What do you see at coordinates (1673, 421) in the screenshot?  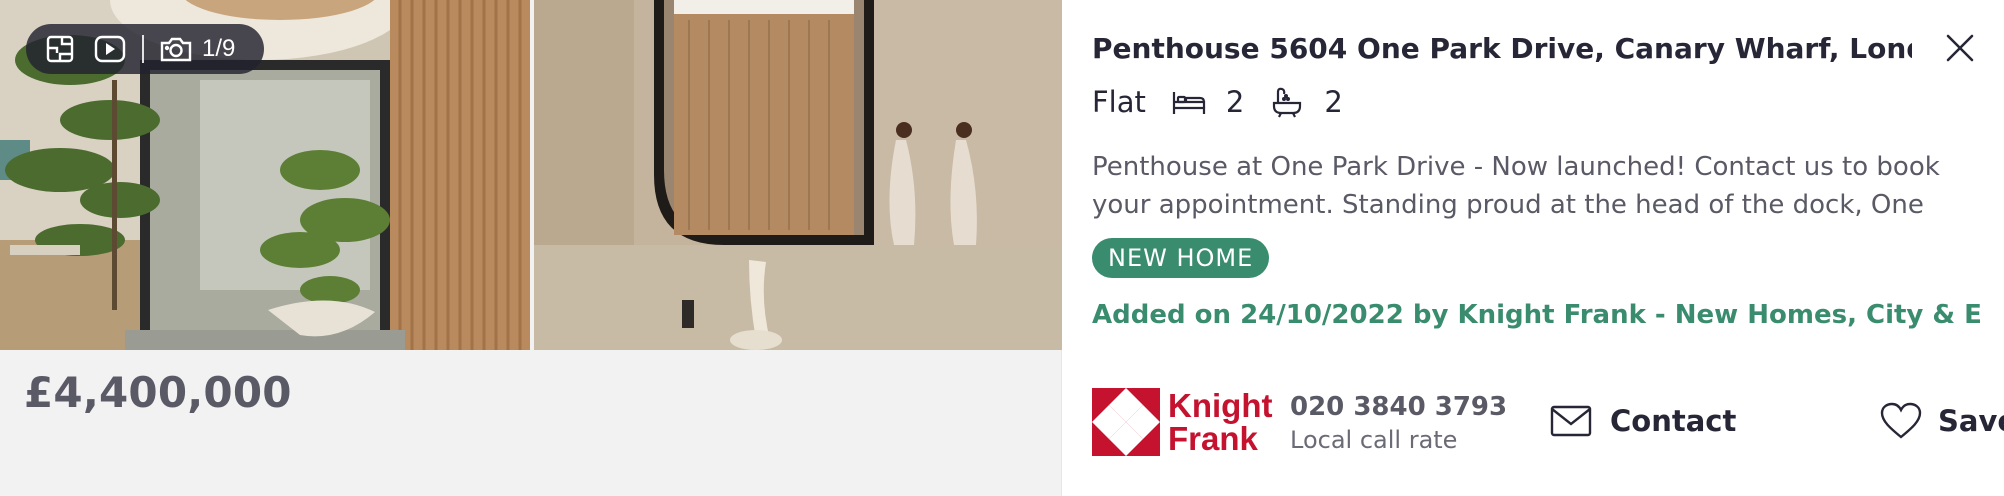 I see `contact-button-label: Contact` at bounding box center [1673, 421].